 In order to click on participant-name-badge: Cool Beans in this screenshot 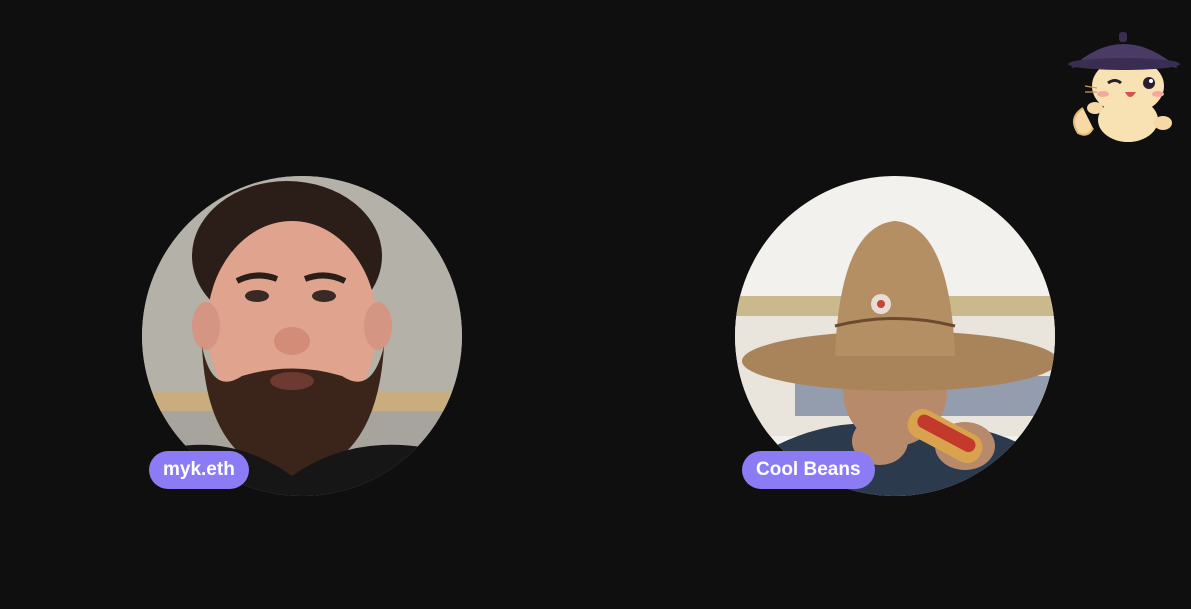, I will do `click(808, 470)`.